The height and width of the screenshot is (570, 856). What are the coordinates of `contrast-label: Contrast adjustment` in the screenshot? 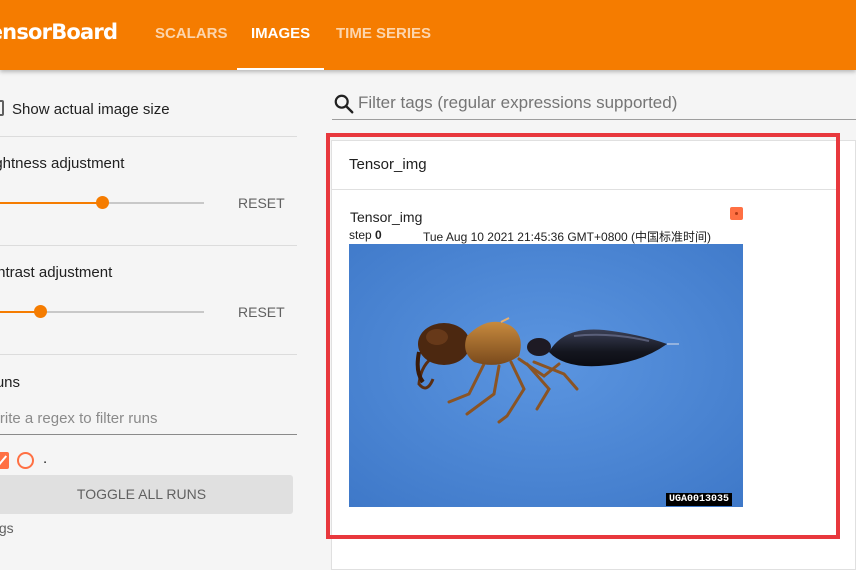 It's located at (56, 272).